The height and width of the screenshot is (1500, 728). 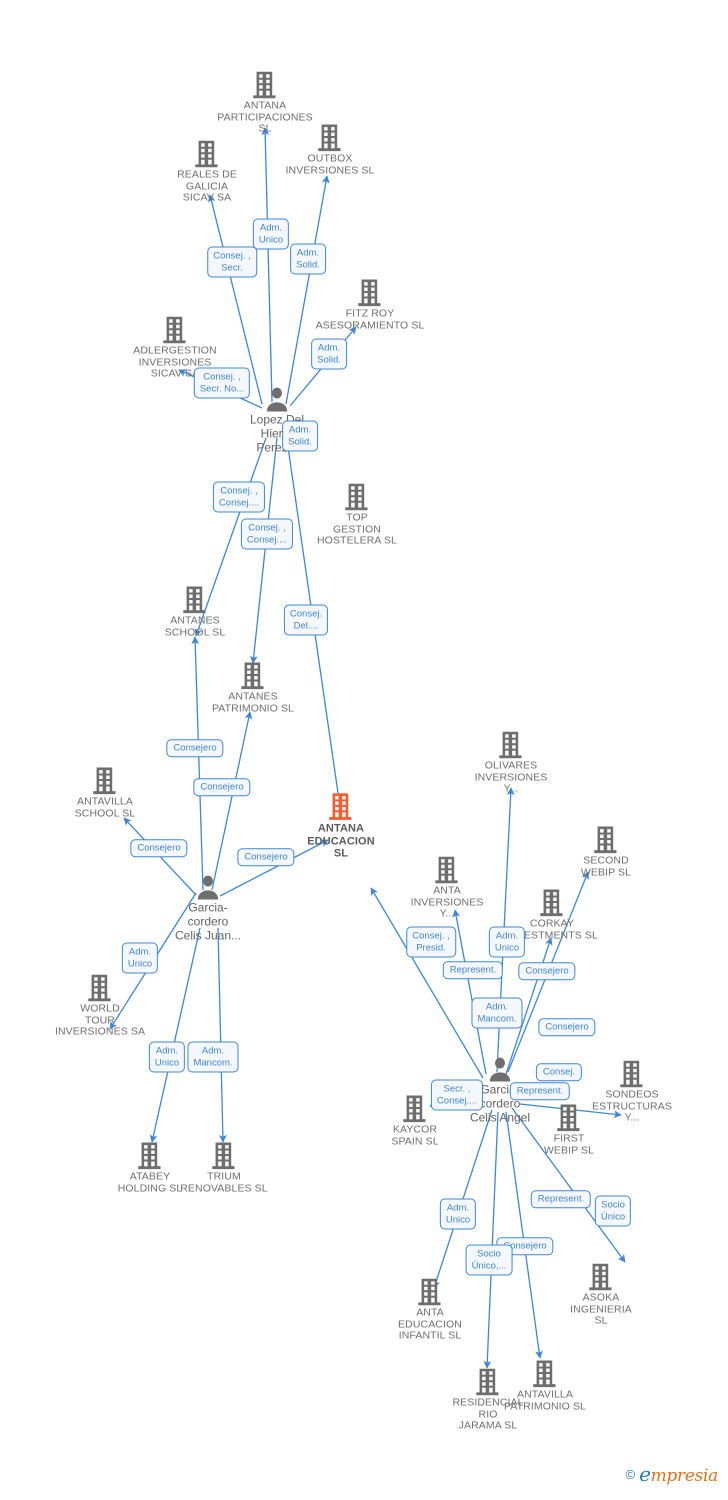 I want to click on relation-label-l6: Adm. Solid., so click(x=300, y=436).